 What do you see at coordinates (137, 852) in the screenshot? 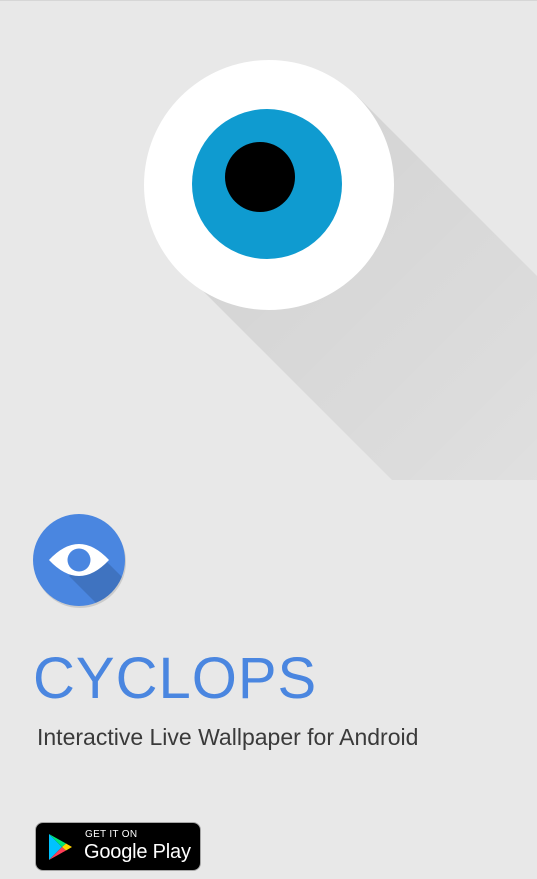
I see `badge-large-text: Google Play` at bounding box center [137, 852].